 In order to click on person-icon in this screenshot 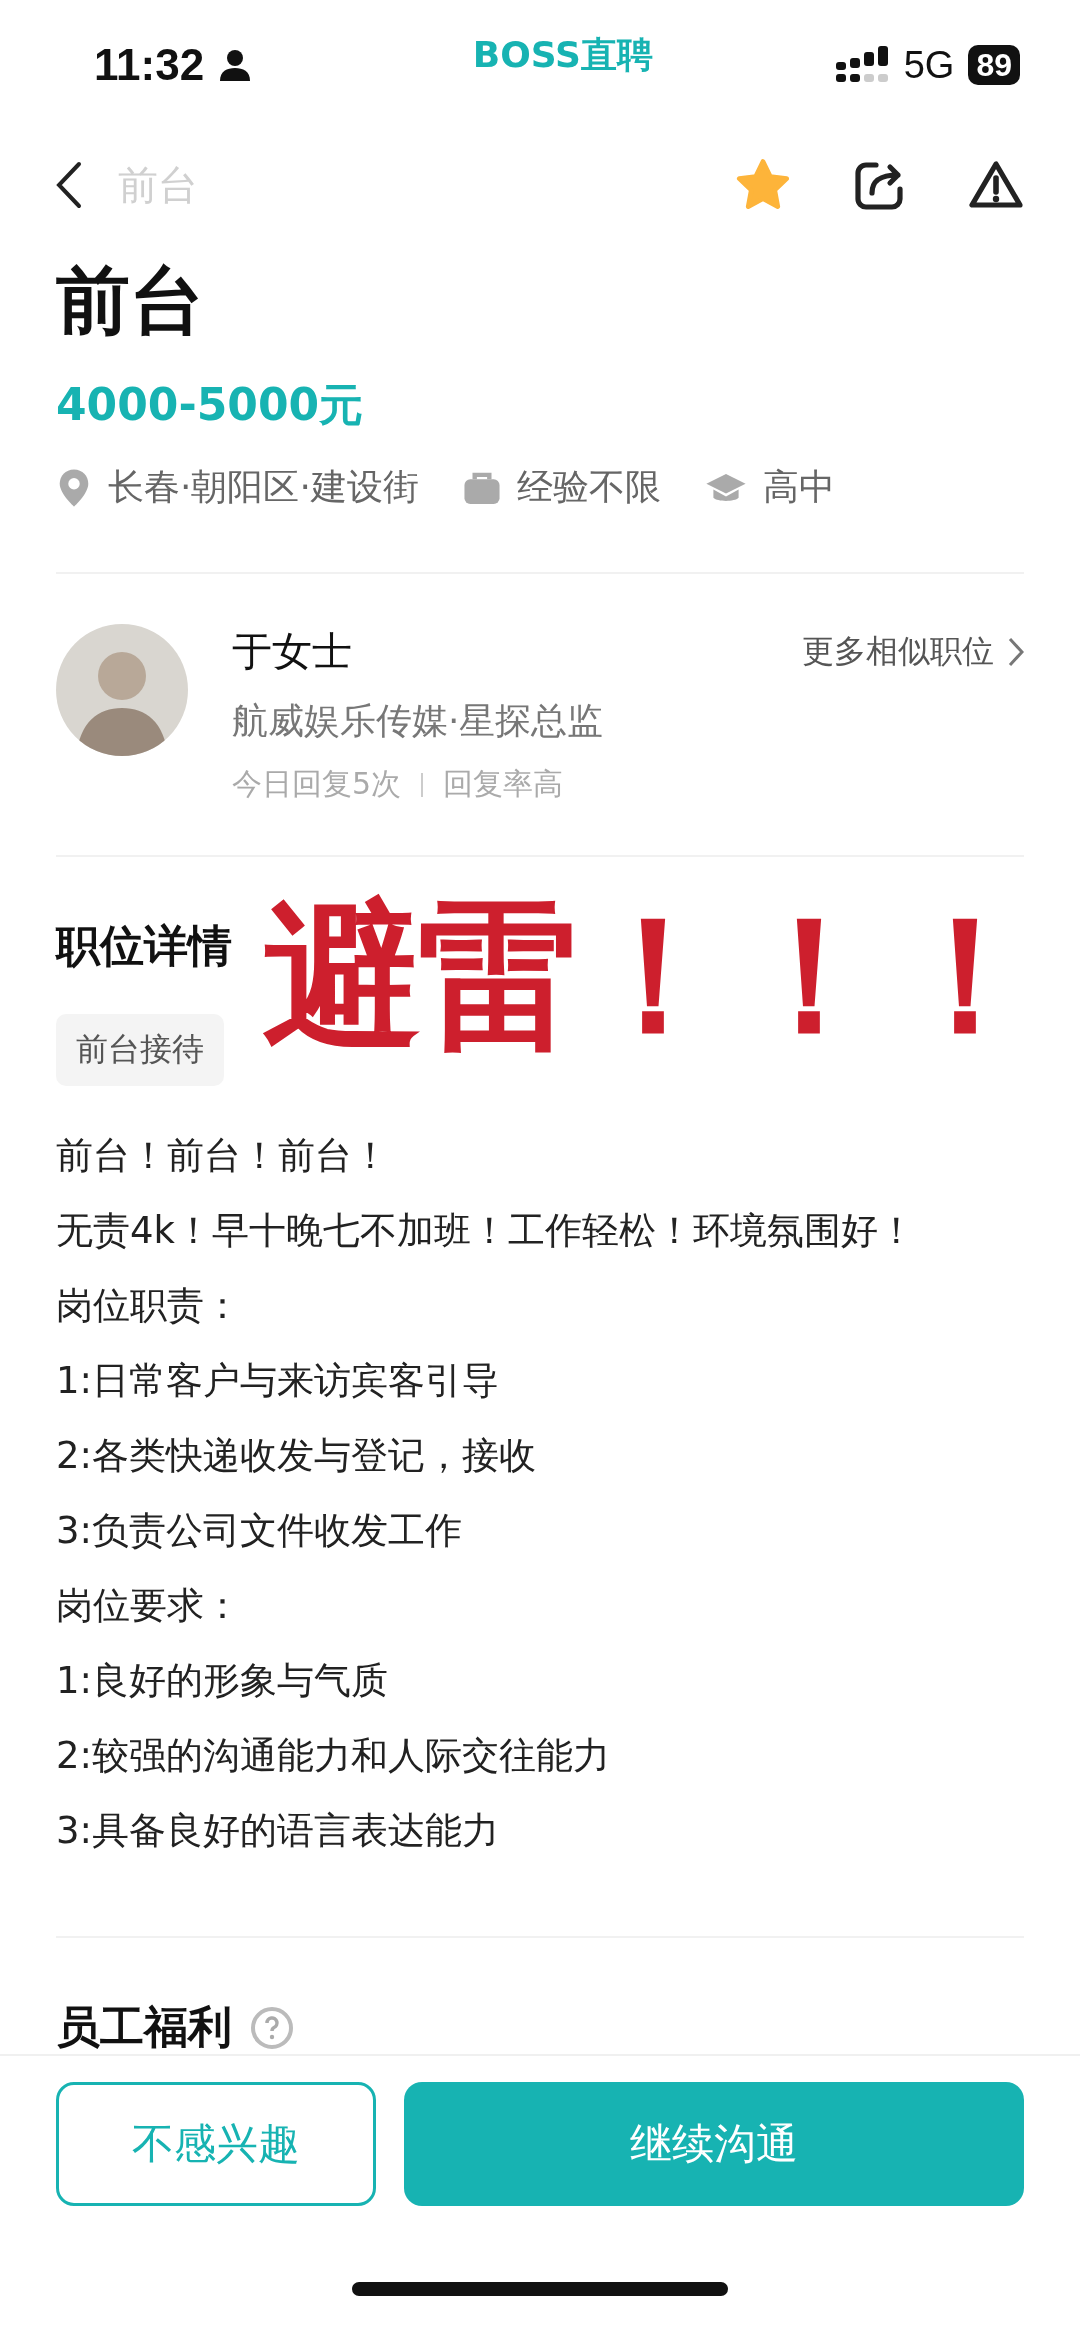, I will do `click(235, 65)`.